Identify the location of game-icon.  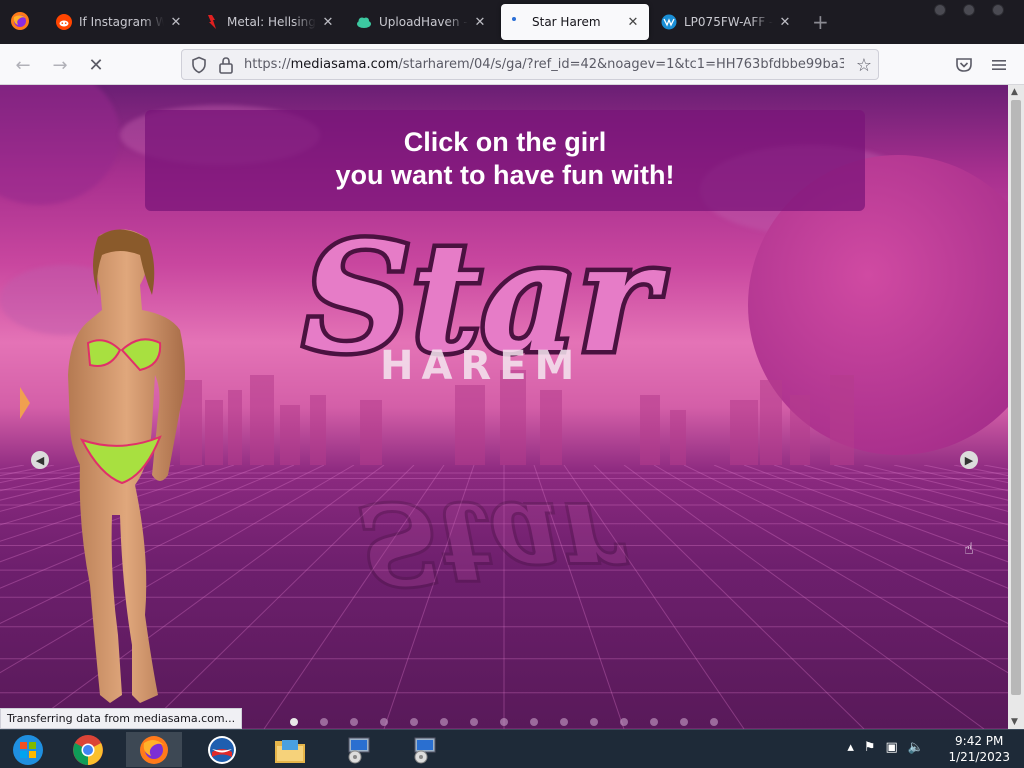
(212, 22).